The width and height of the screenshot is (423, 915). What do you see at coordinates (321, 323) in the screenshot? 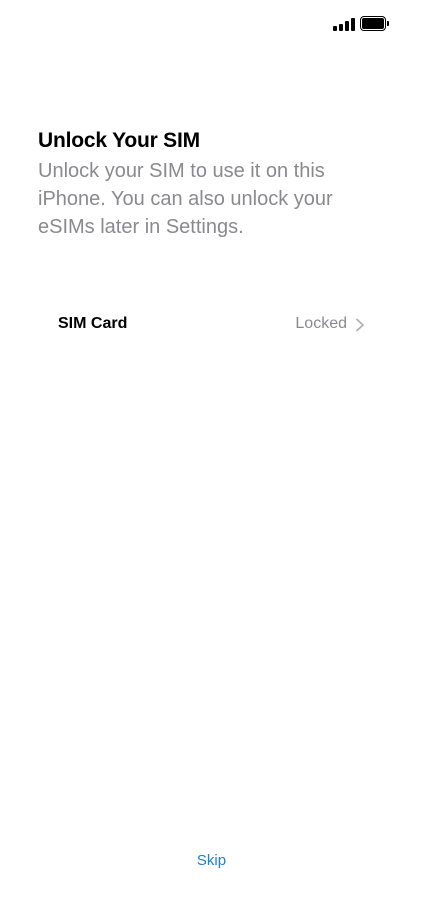
I see `sim-status-value: Locked` at bounding box center [321, 323].